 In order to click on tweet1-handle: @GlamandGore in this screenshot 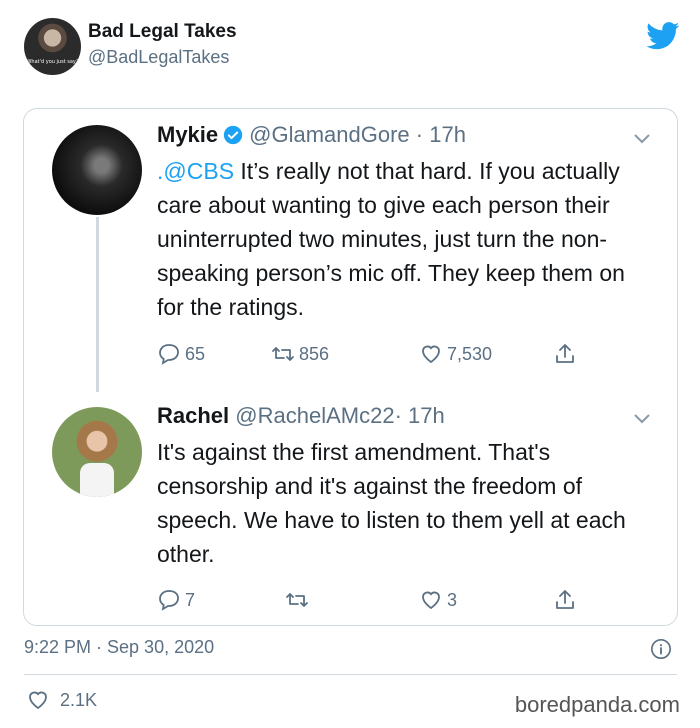, I will do `click(329, 134)`.